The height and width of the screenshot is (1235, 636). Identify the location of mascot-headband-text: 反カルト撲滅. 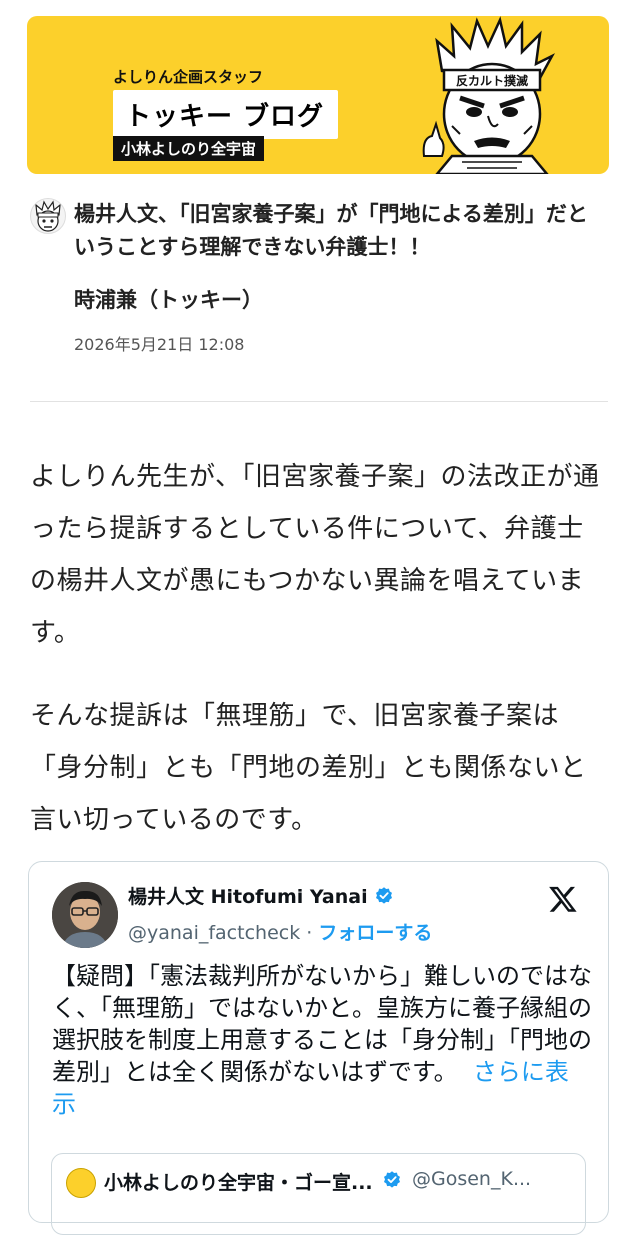
(492, 80).